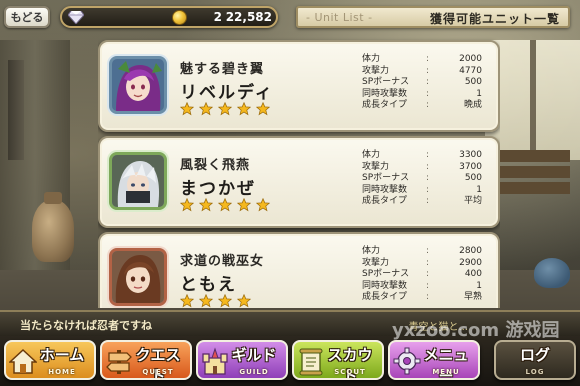 The width and height of the screenshot is (580, 386). I want to click on home-icon, so click(23, 361).